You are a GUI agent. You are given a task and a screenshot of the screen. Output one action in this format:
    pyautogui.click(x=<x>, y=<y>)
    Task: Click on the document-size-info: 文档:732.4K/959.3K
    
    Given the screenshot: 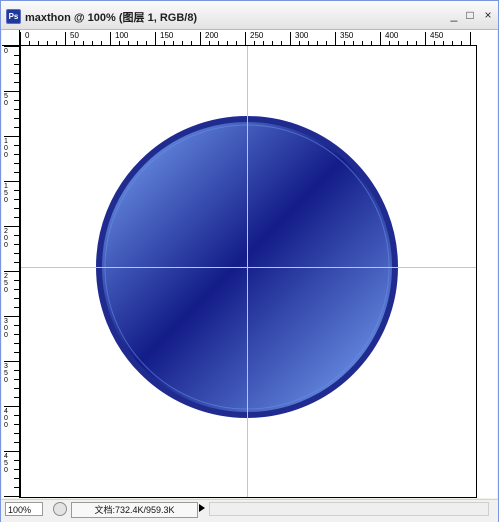 What is the action you would take?
    pyautogui.click(x=134, y=510)
    